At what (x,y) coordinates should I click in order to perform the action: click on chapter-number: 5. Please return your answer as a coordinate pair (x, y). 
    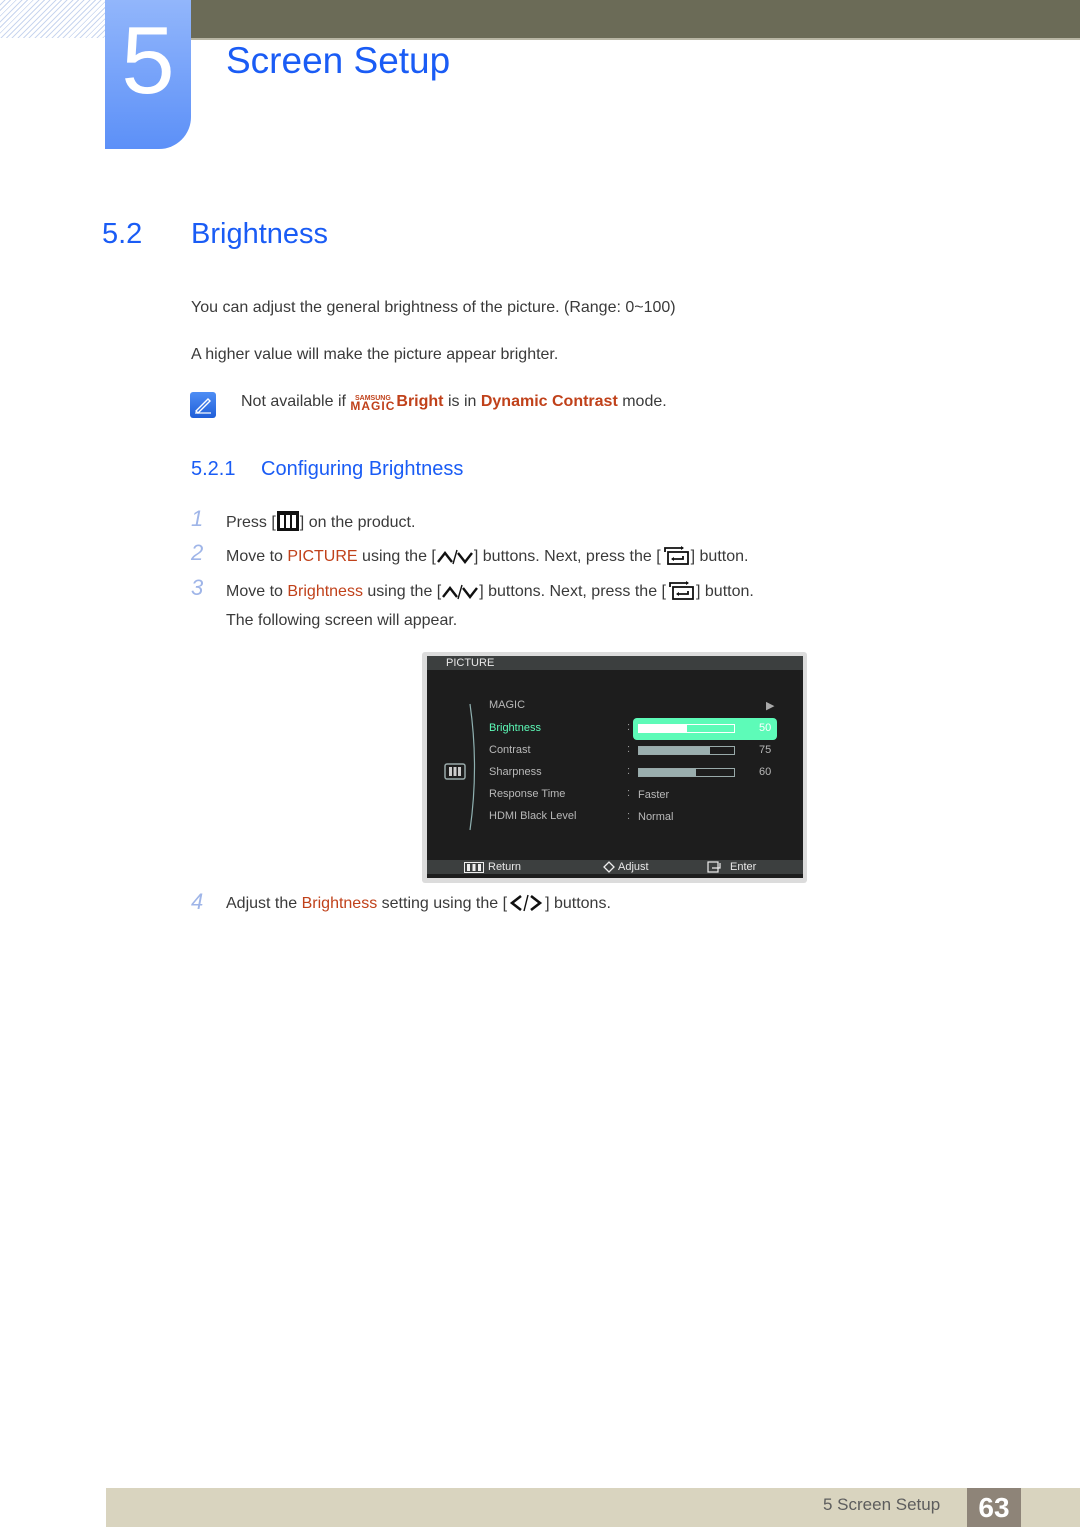
    Looking at the image, I should click on (148, 60).